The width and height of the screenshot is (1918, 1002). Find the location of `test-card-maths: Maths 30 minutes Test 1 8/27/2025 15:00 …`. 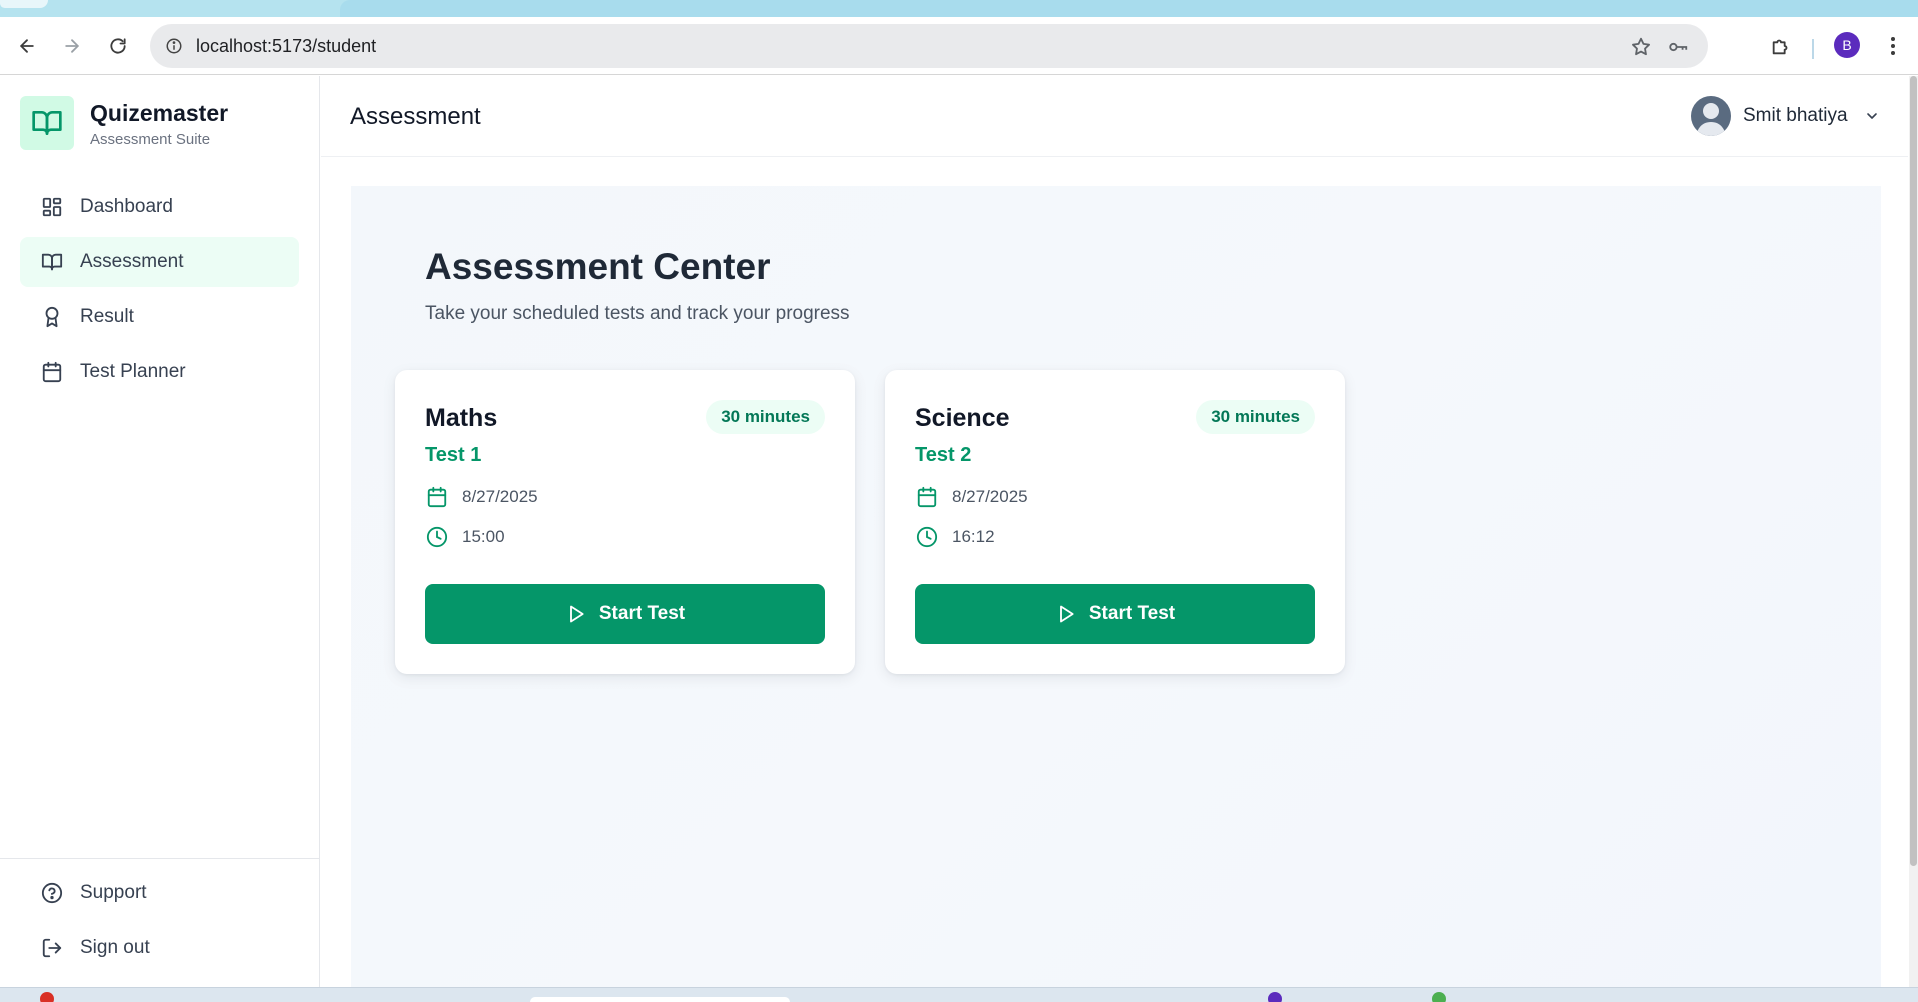

test-card-maths: Maths 30 minutes Test 1 8/27/2025 15:00 … is located at coordinates (625, 522).